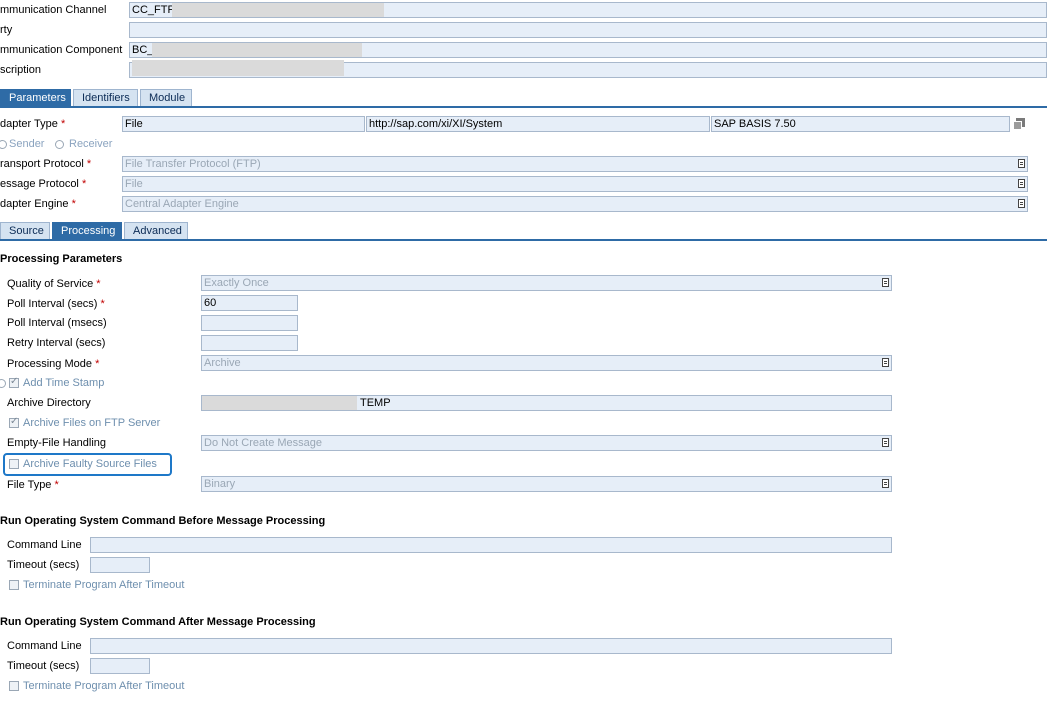  Describe the element at coordinates (38, 204) in the screenshot. I see `adapter-engine-label: dapter Engine *` at that location.